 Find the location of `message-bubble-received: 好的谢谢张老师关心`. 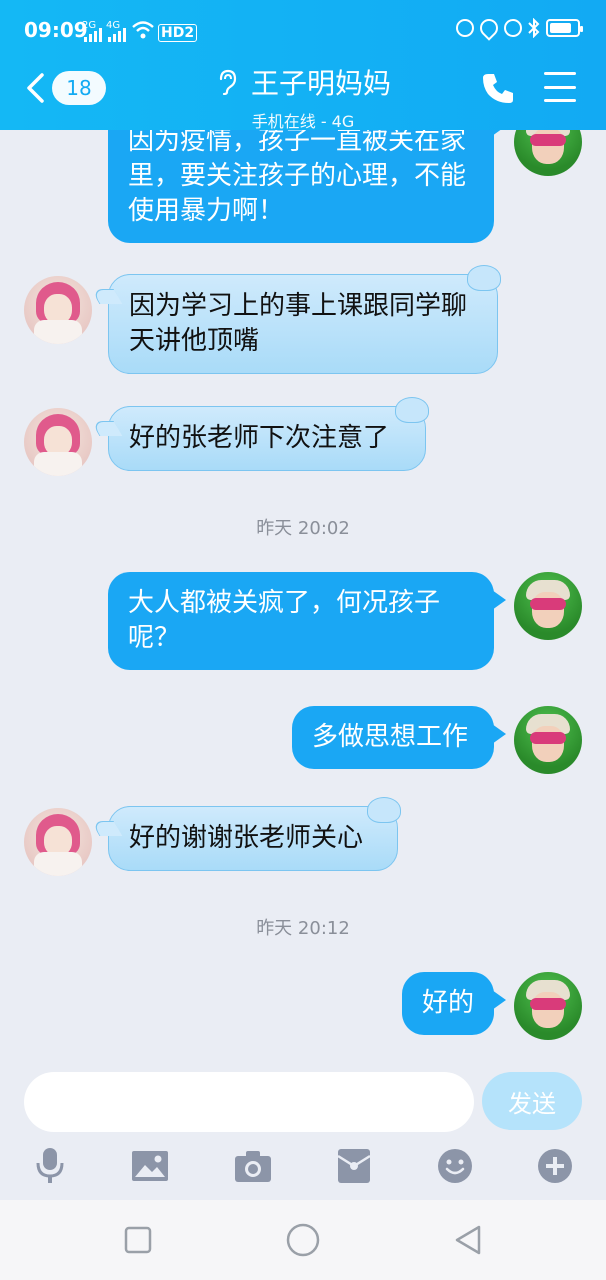

message-bubble-received: 好的谢谢张老师关心 is located at coordinates (254, 834).